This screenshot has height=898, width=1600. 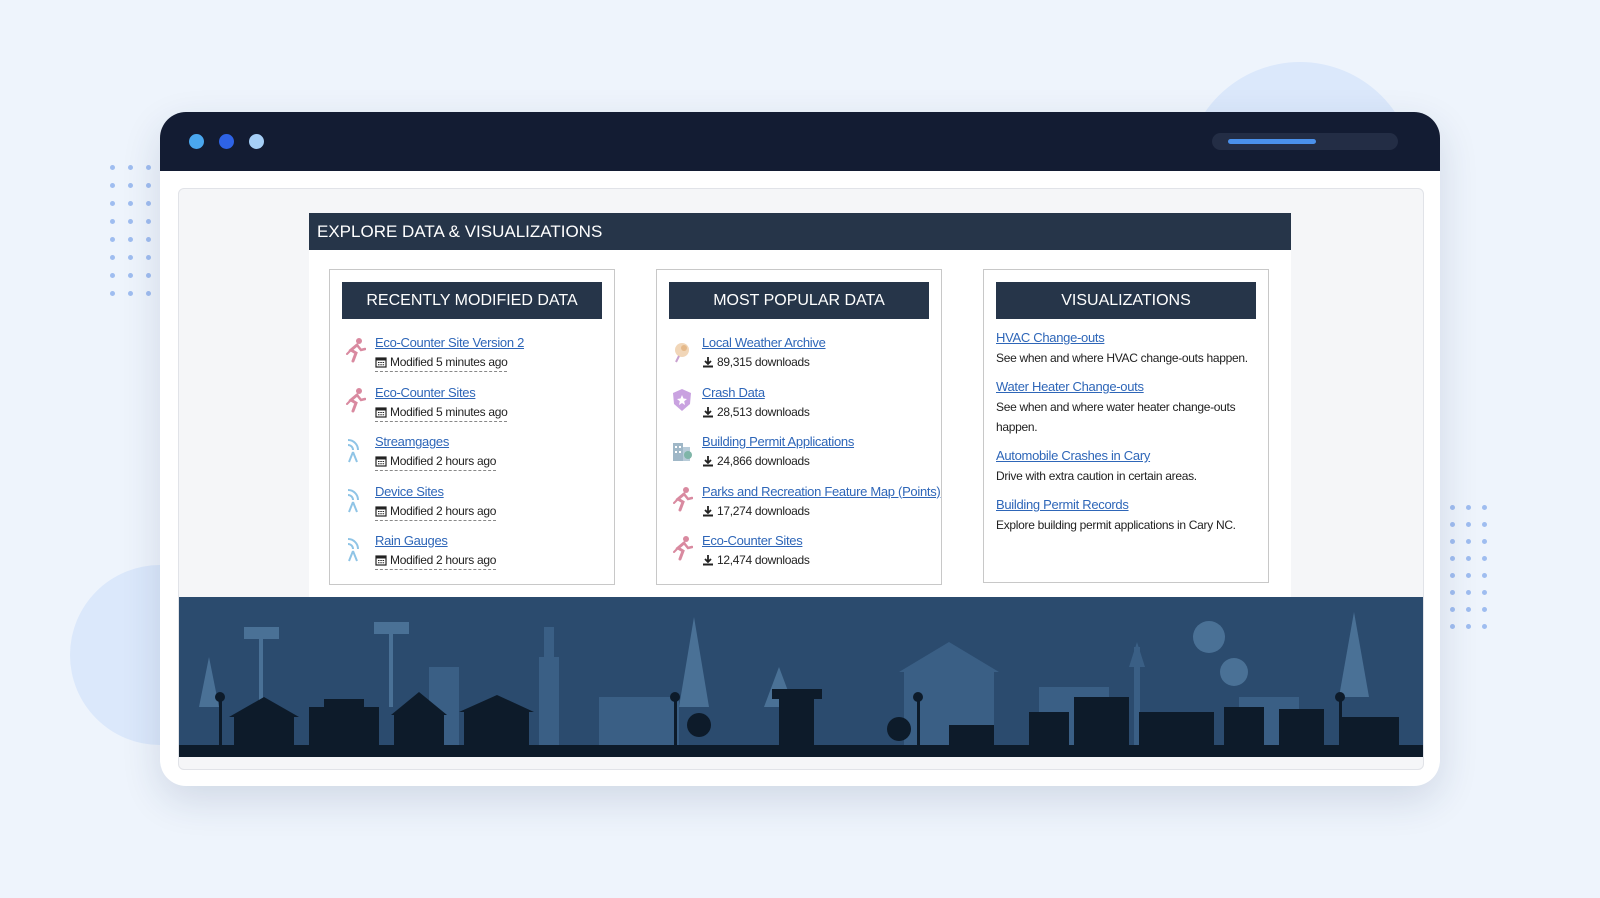 I want to click on item-meta: 17,274 downloads, so click(x=817, y=511).